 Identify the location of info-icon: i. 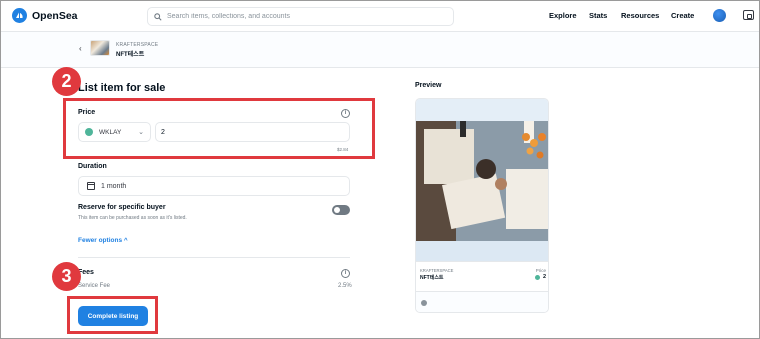
(345, 273).